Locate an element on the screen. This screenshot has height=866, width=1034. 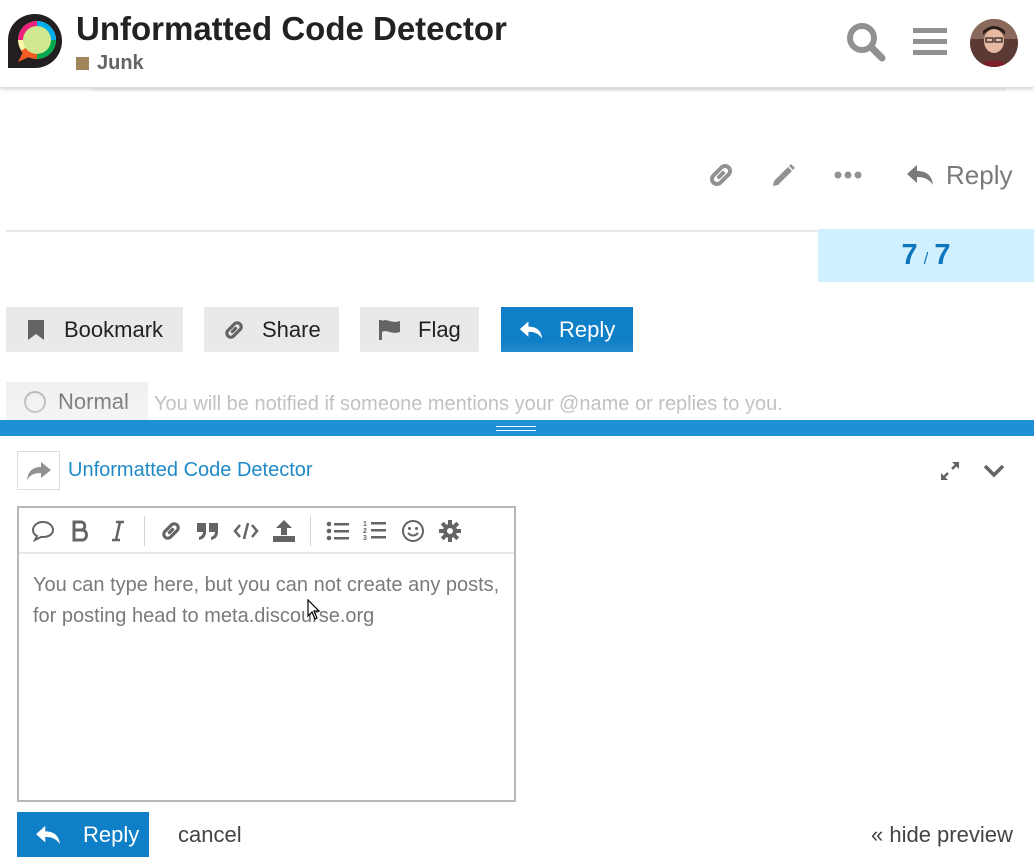
flag-label: Flag is located at coordinates (439, 329).